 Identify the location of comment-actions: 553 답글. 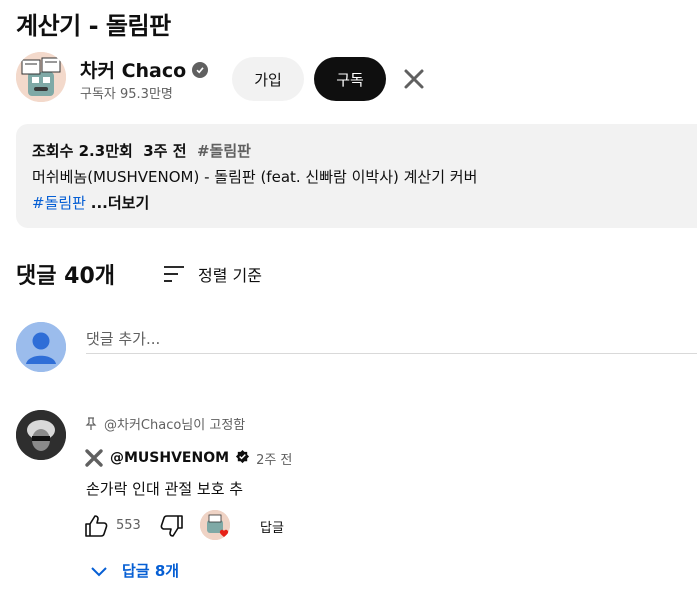
(232, 526).